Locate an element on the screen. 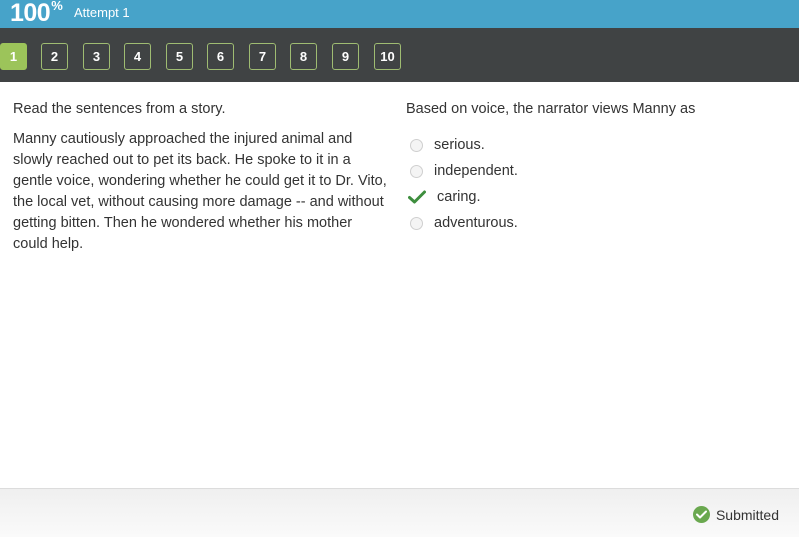 This screenshot has width=799, height=537. question-button-7: 7 is located at coordinates (262, 56).